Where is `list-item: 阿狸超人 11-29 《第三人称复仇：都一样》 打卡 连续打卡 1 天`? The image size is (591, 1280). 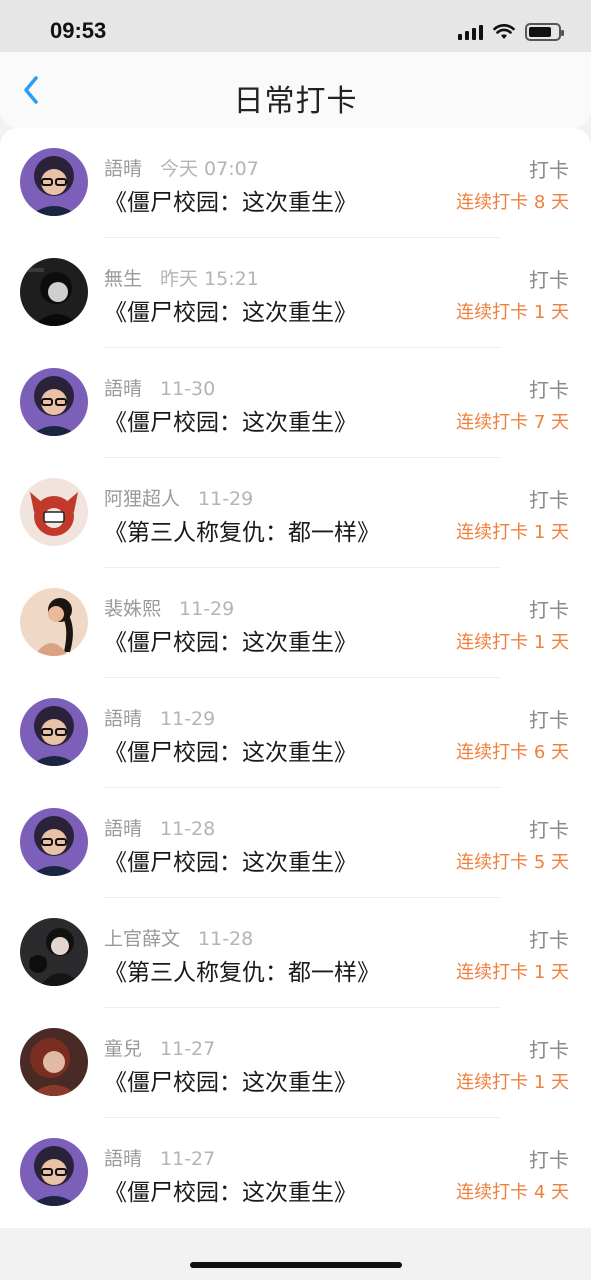
list-item: 阿狸超人 11-29 《第三人称复仇：都一样》 打卡 连续打卡 1 天 is located at coordinates (295, 513).